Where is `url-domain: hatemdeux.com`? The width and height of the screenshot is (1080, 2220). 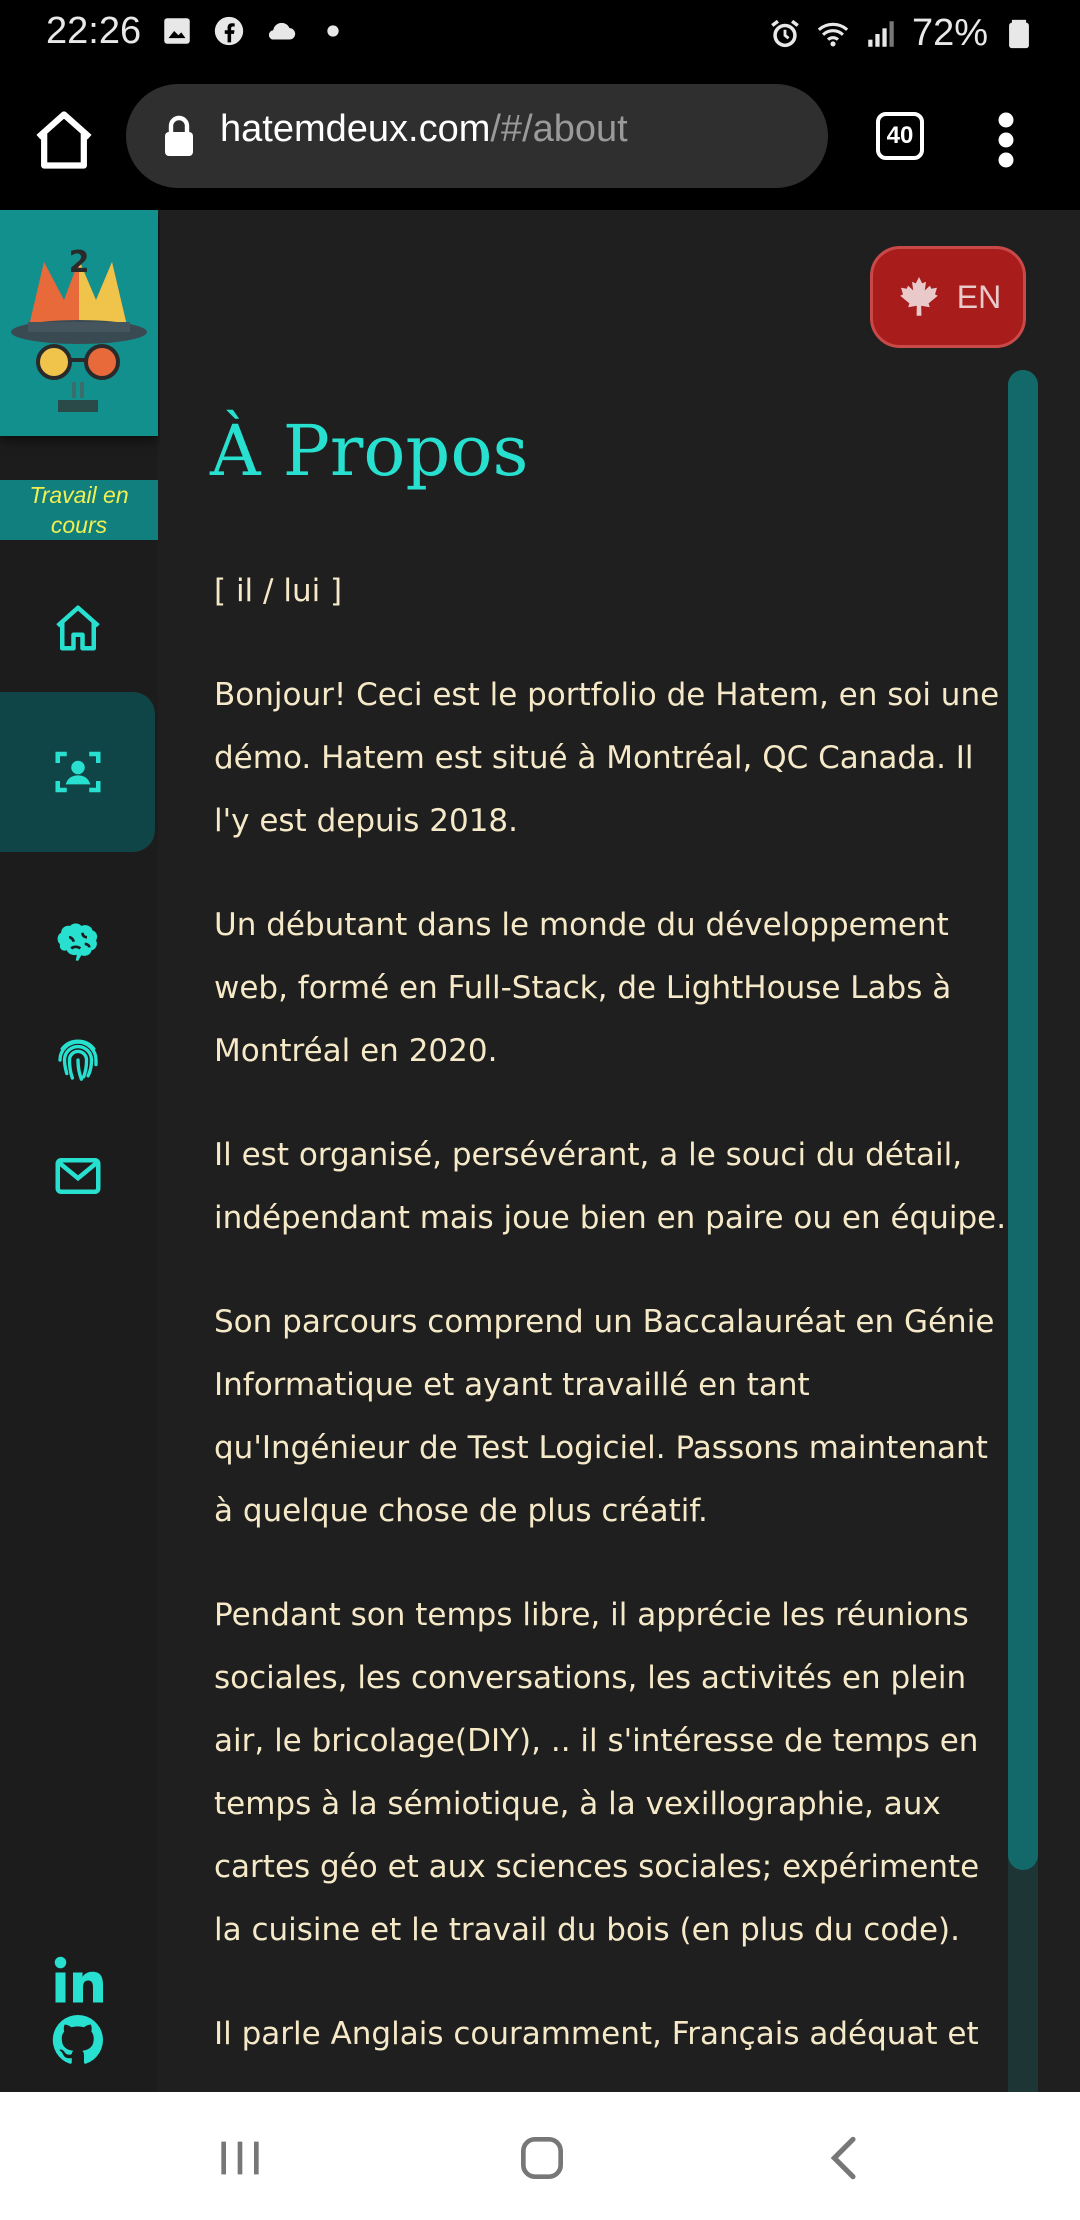 url-domain: hatemdeux.com is located at coordinates (355, 129).